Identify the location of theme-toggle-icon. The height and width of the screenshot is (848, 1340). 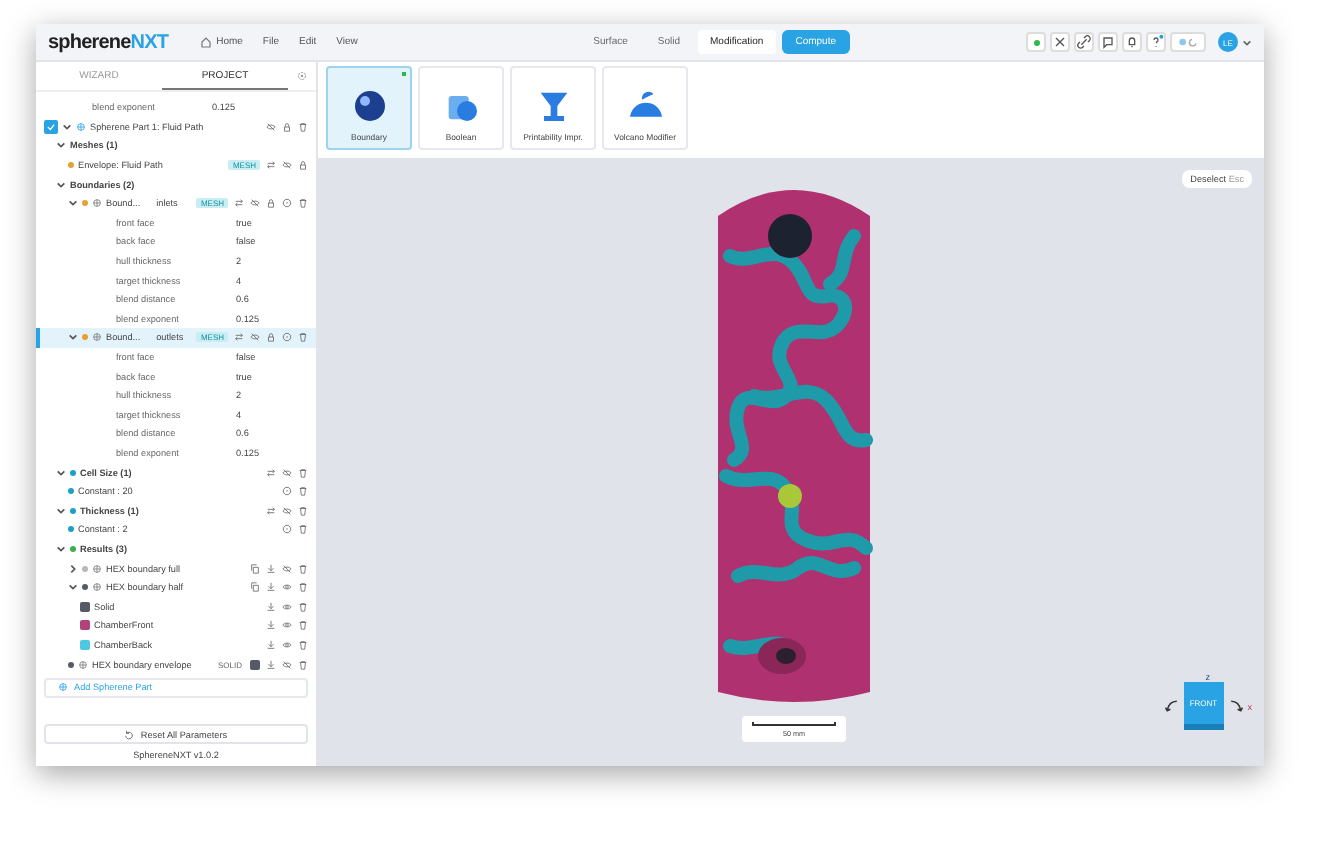
(1188, 42).